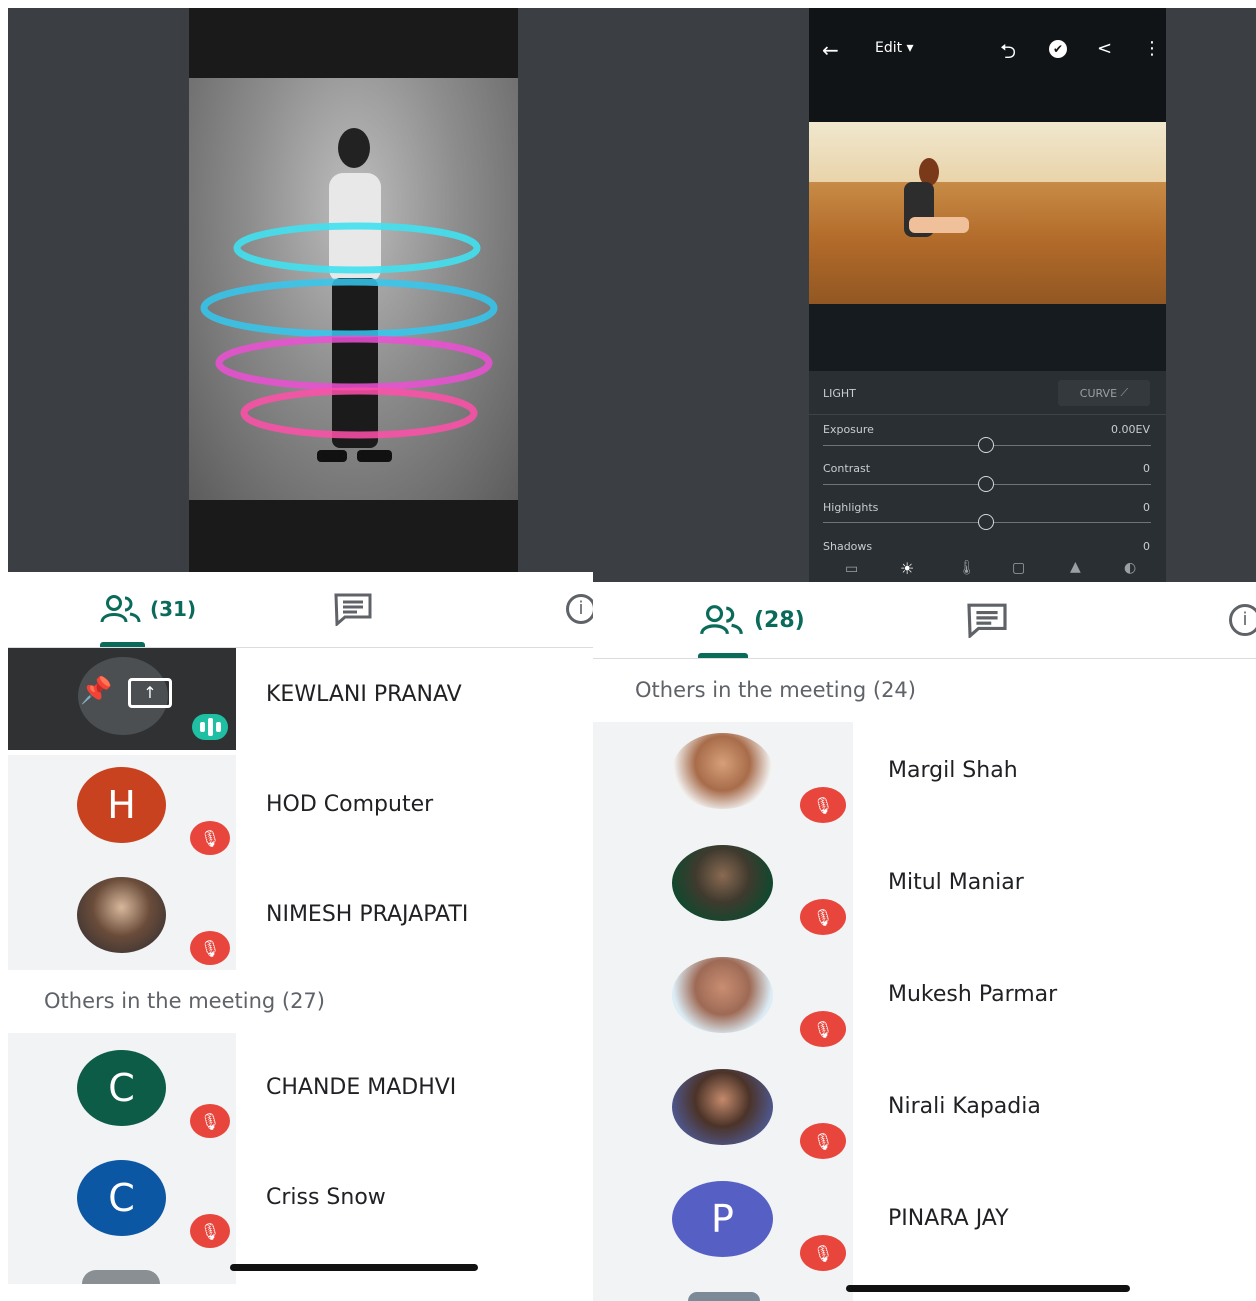  I want to click on others-section-title: Others in the meeting (24), so click(775, 690).